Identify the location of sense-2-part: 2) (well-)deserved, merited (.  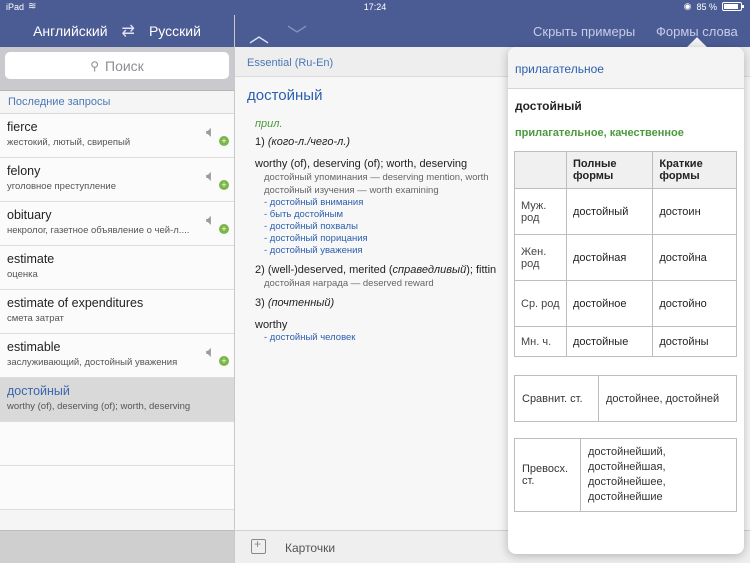
(324, 270).